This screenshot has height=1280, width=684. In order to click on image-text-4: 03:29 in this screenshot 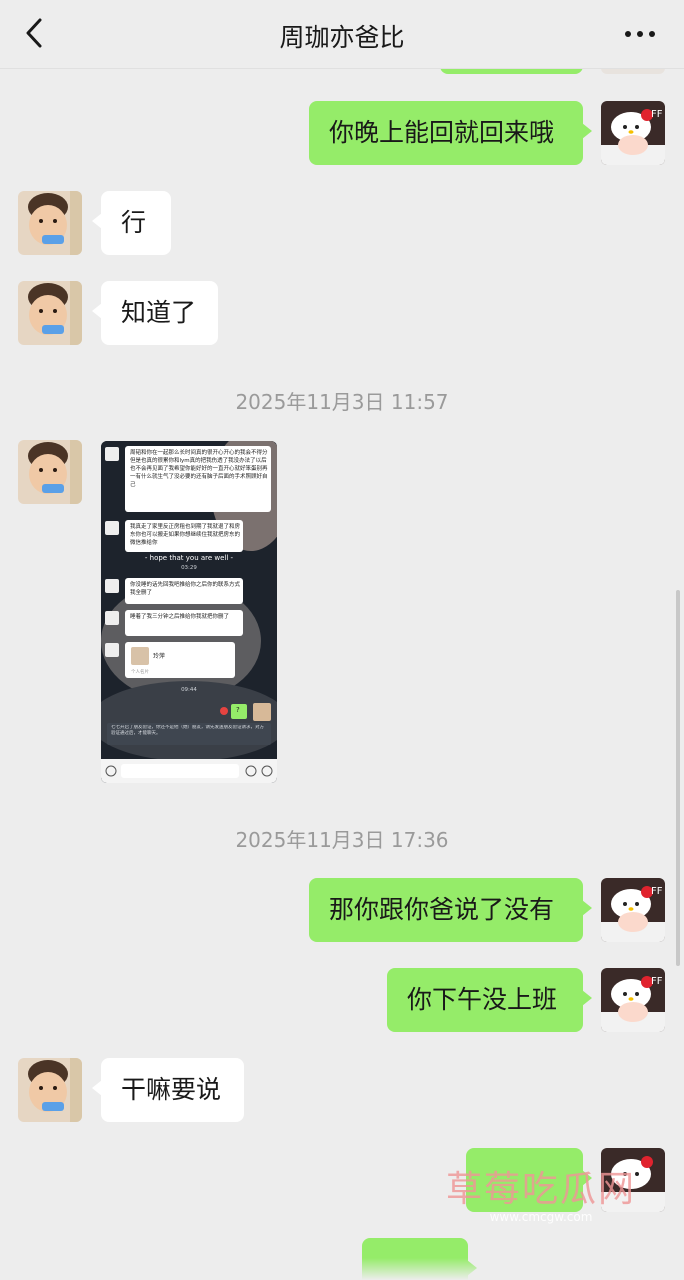, I will do `click(189, 568)`.